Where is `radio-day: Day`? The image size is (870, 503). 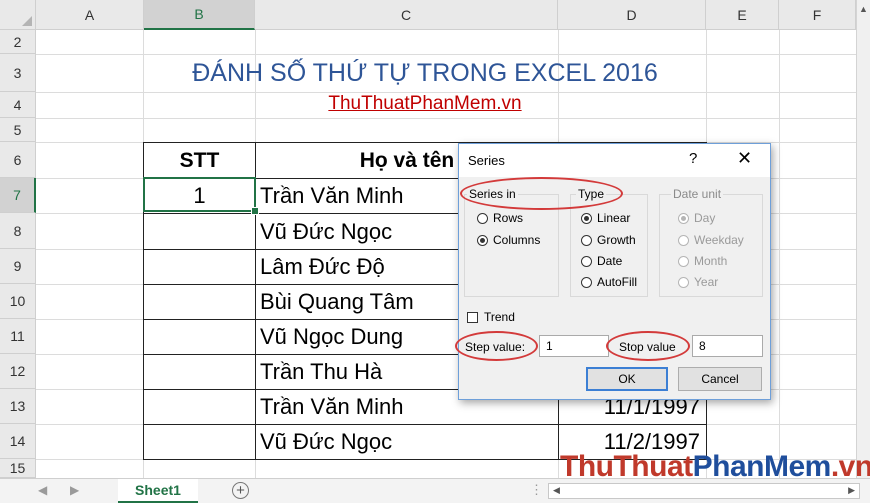 radio-day: Day is located at coordinates (696, 218).